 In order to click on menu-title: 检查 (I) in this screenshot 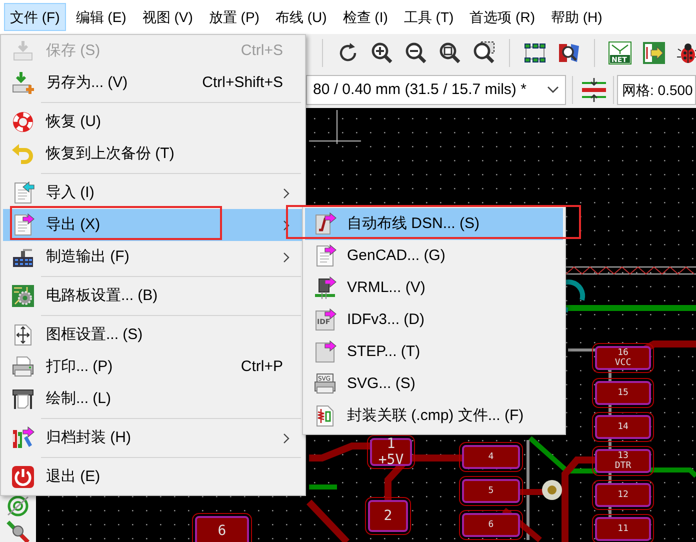, I will do `click(365, 17)`.